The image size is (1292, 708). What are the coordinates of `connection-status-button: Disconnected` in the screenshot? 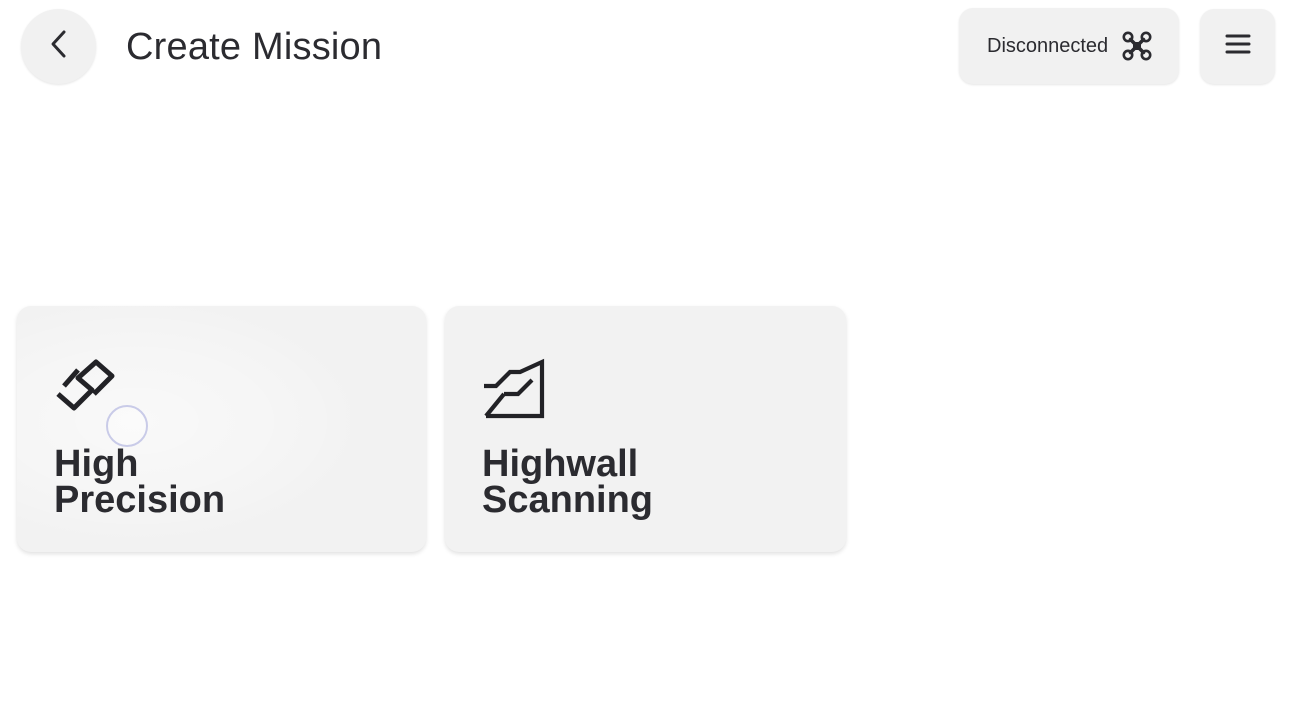 It's located at (1069, 46).